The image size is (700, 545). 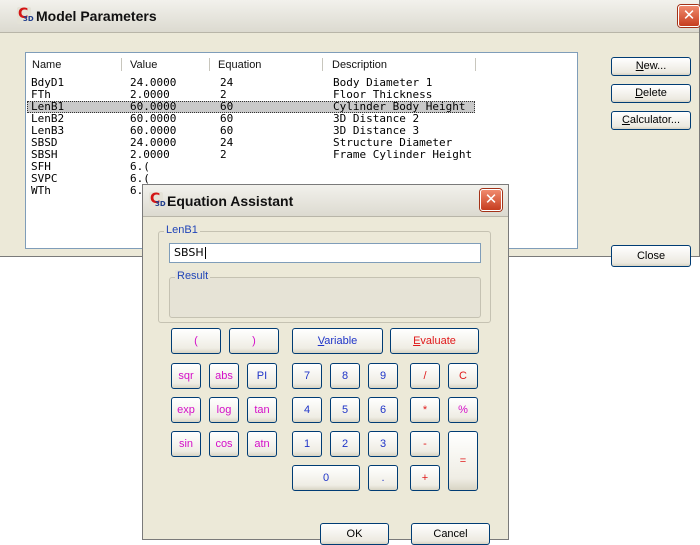 I want to click on ok-button: OK, so click(x=354, y=534).